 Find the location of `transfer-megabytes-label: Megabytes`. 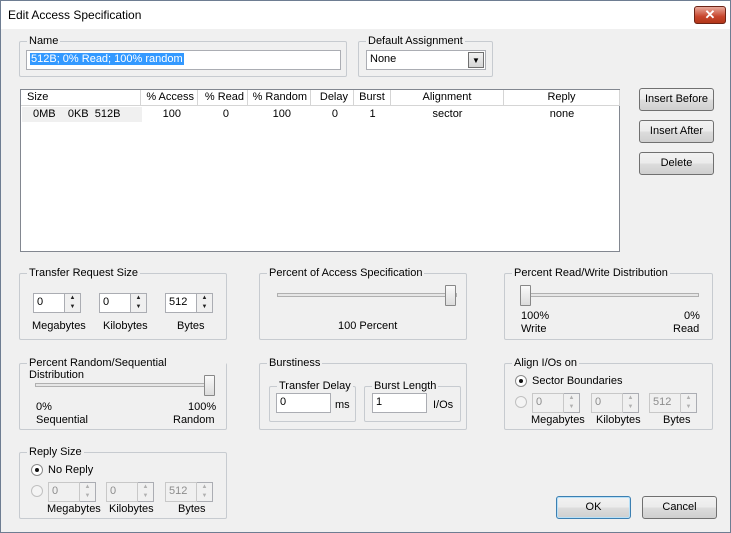

transfer-megabytes-label: Megabytes is located at coordinates (59, 326).